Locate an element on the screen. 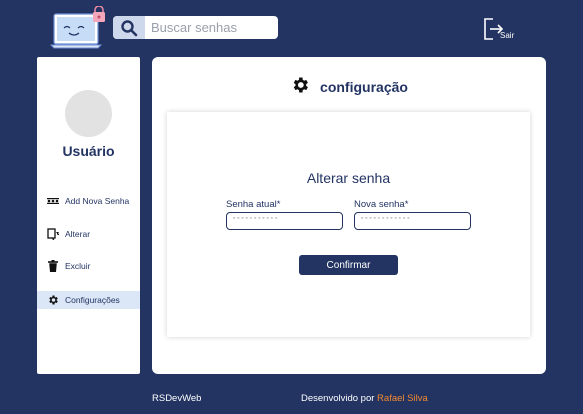 The image size is (583, 414). sidebar-item-configuracoes: Configurações is located at coordinates (88, 300).